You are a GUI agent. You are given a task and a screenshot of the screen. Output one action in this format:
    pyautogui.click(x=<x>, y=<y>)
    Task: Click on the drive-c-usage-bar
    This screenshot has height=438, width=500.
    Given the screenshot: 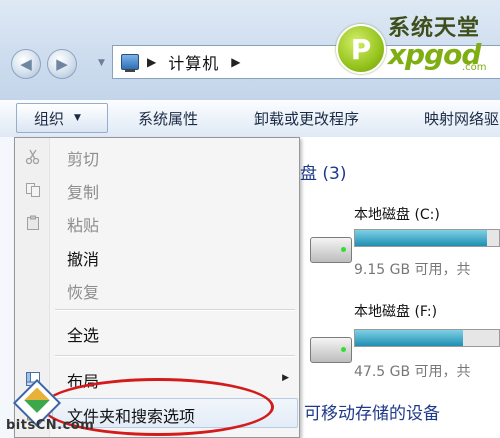 What is the action you would take?
    pyautogui.click(x=427, y=238)
    